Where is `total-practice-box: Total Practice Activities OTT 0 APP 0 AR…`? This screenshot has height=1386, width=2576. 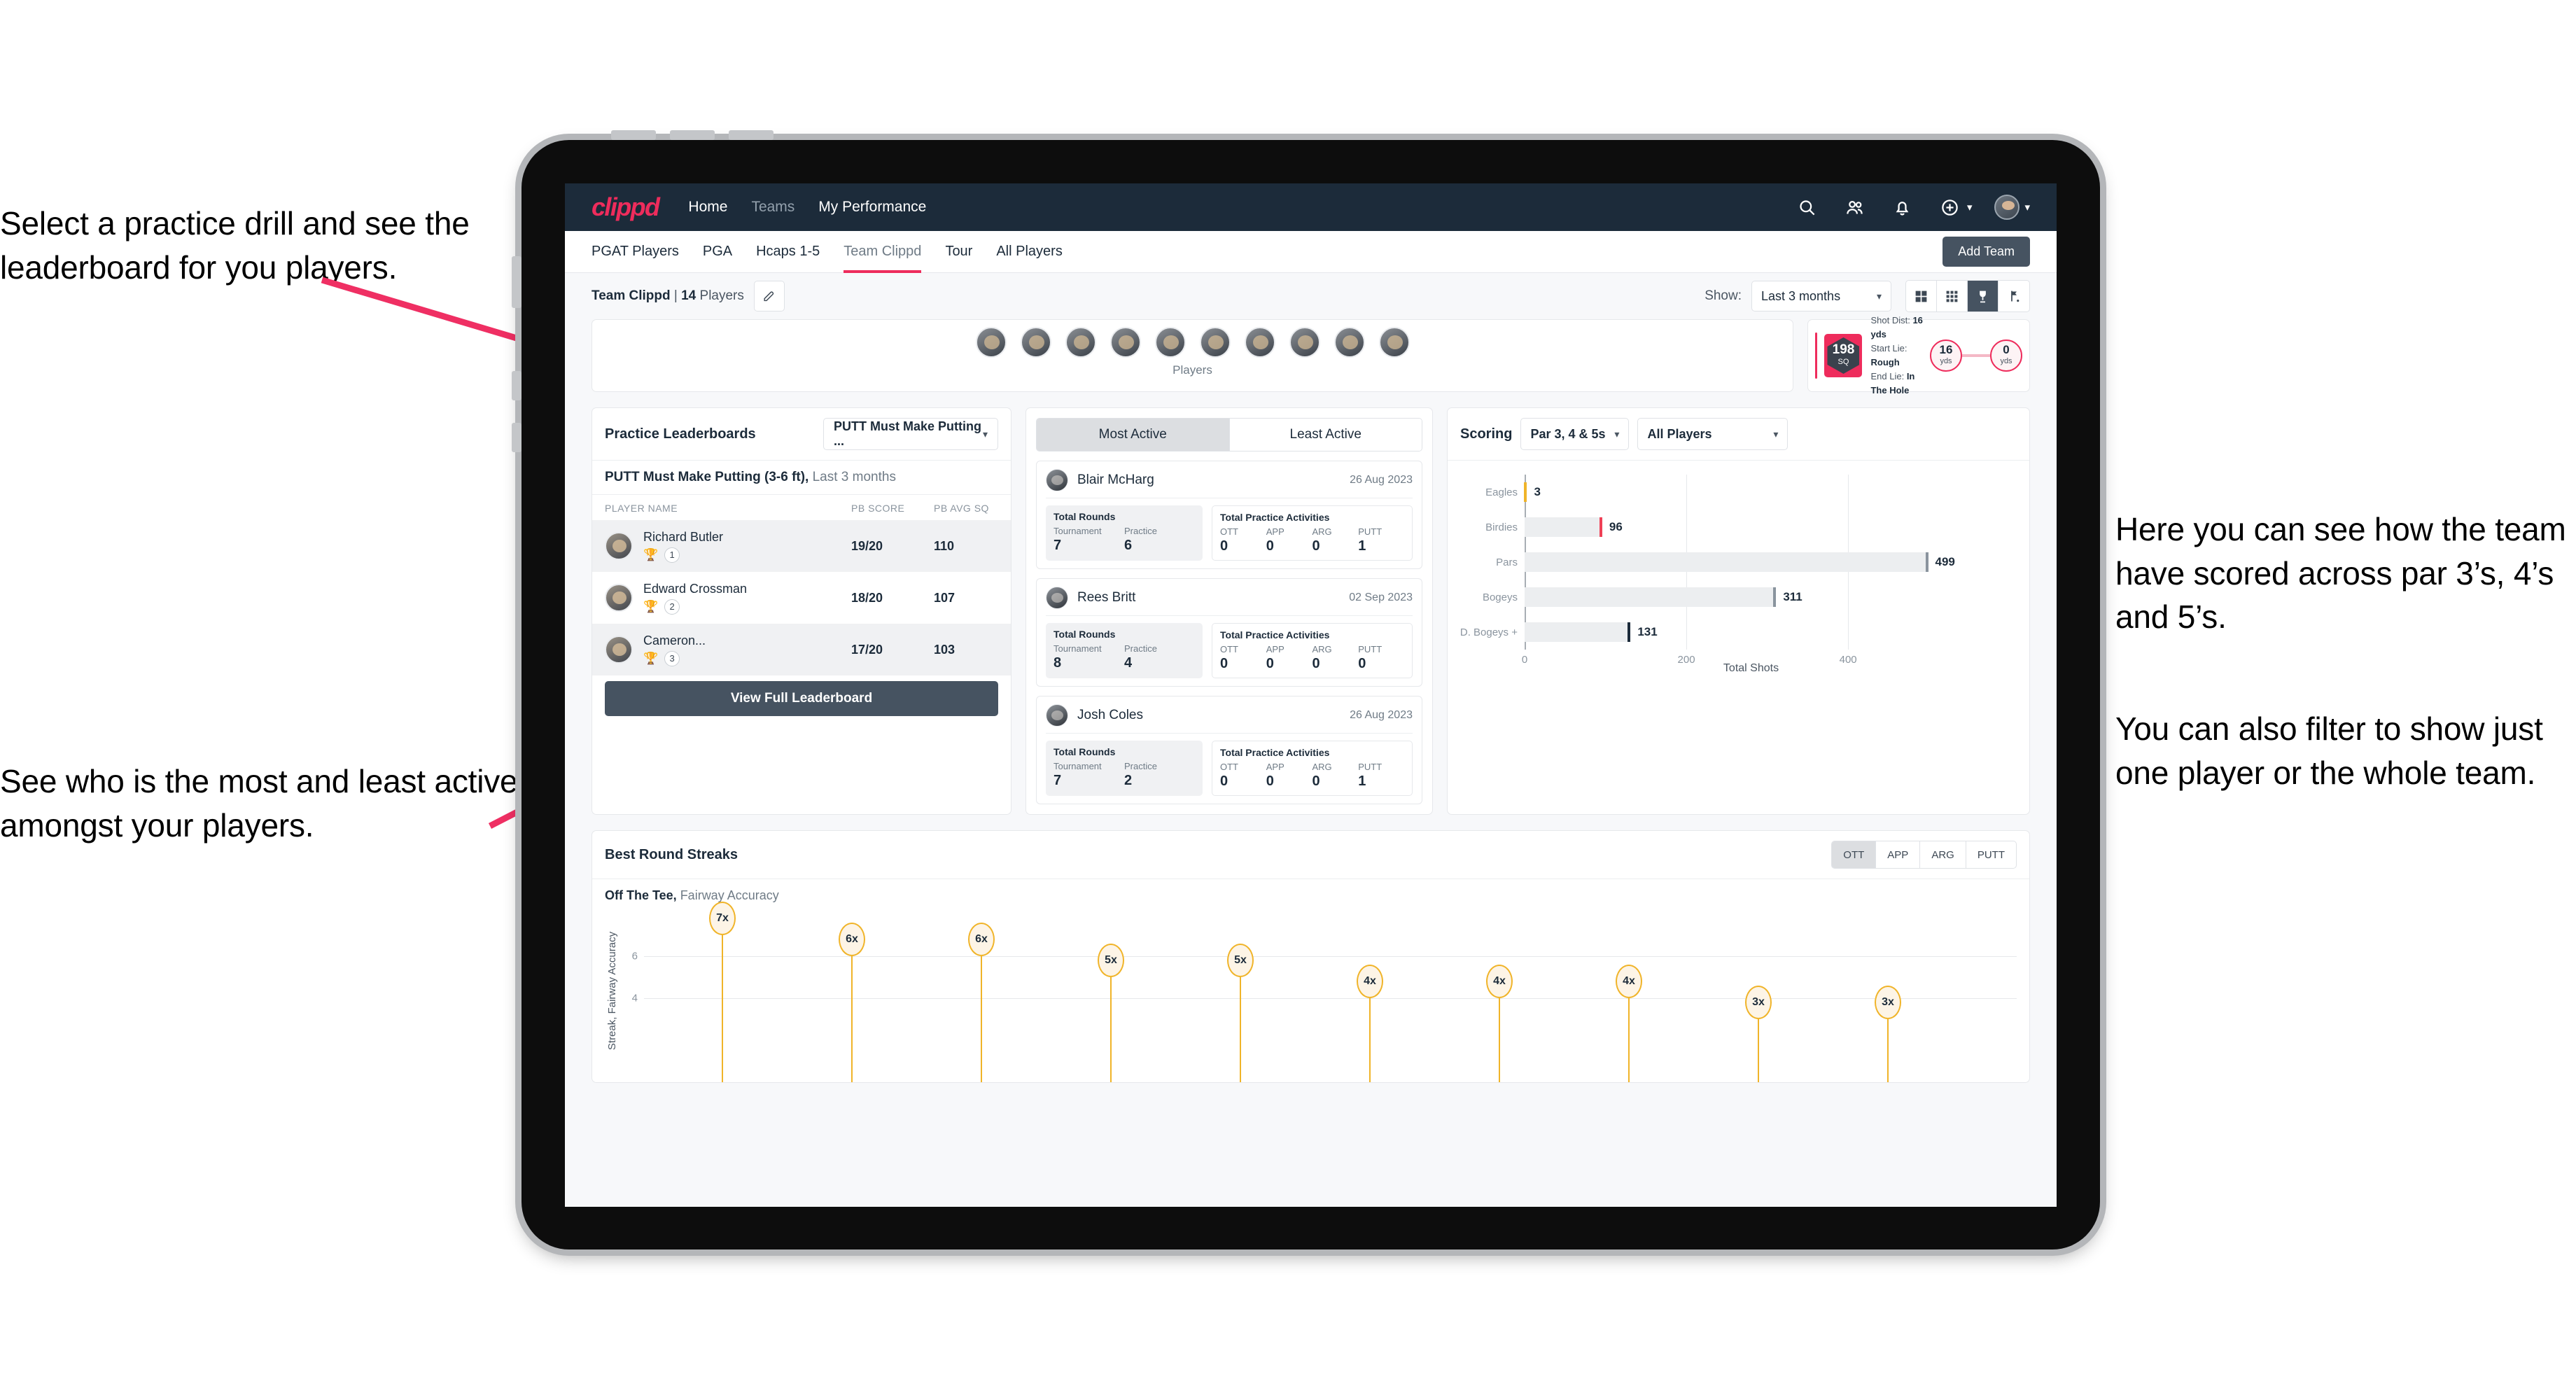 total-practice-box: Total Practice Activities OTT 0 APP 0 AR… is located at coordinates (1312, 533).